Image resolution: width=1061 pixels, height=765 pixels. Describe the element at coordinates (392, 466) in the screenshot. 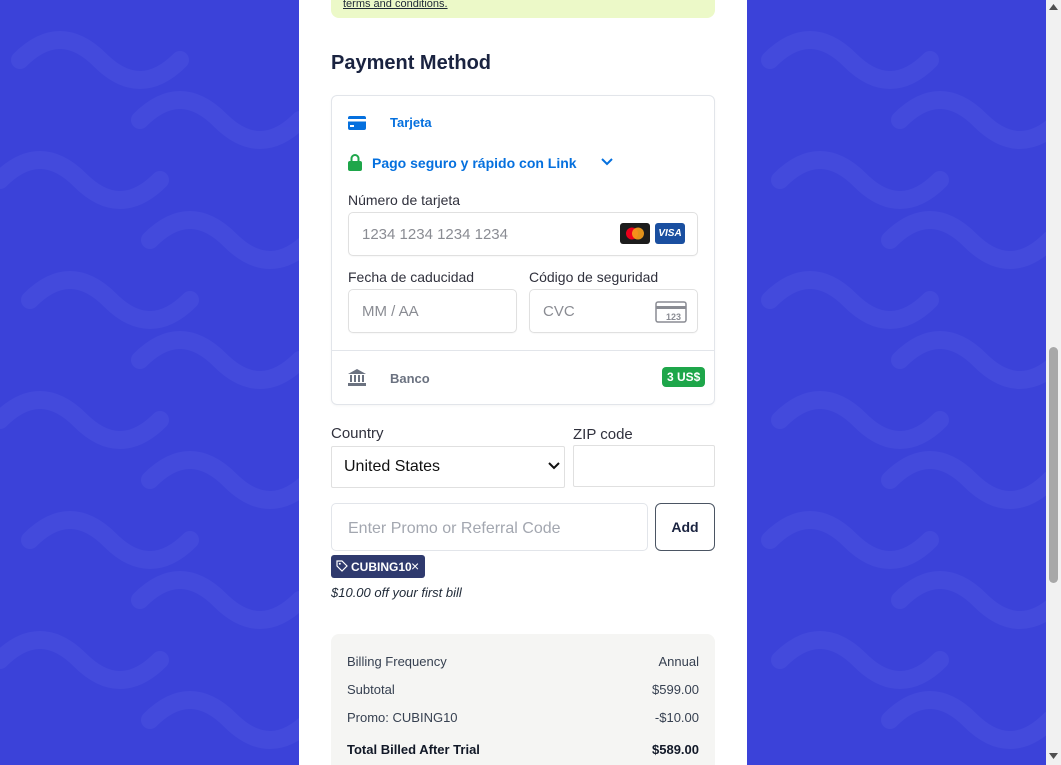

I see `country-value: United States` at that location.